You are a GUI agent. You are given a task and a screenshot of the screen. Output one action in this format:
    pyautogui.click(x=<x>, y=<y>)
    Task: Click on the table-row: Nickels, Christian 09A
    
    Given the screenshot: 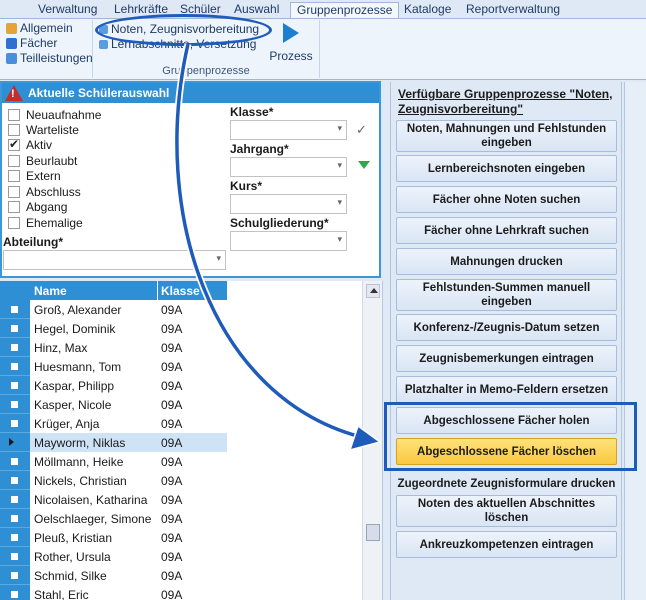 What is the action you would take?
    pyautogui.click(x=113, y=480)
    